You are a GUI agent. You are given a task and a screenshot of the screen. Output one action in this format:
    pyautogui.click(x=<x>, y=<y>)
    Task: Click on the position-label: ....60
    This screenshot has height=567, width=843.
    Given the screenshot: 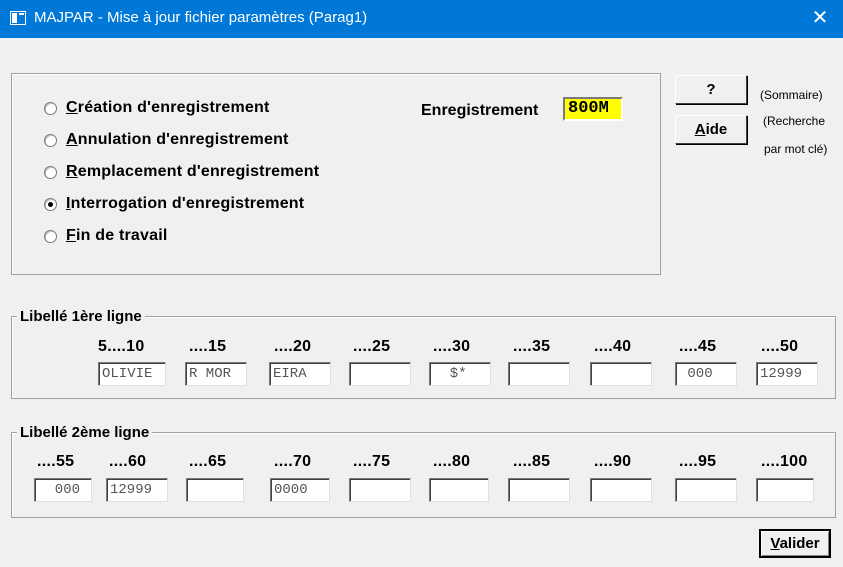 What is the action you would take?
    pyautogui.click(x=128, y=461)
    